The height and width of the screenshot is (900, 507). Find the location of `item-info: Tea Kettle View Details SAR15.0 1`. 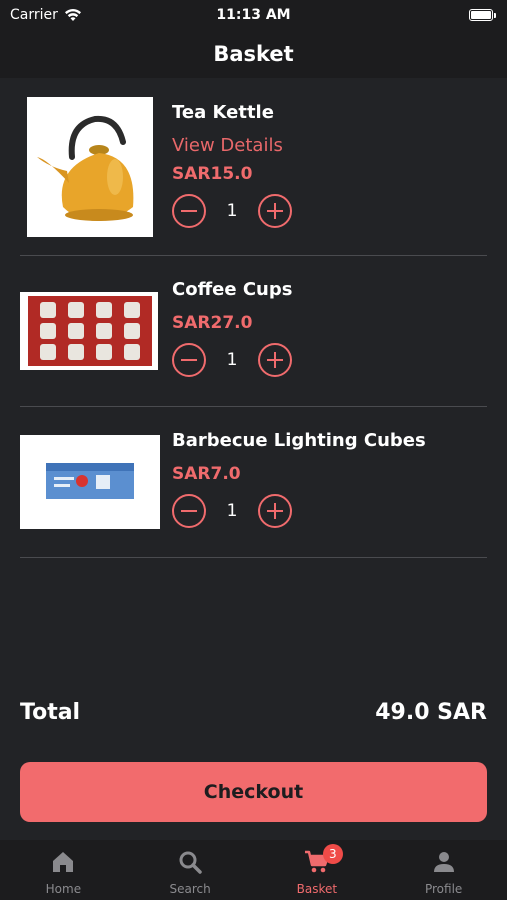

item-info: Tea Kettle View Details SAR15.0 1 is located at coordinates (232, 165).